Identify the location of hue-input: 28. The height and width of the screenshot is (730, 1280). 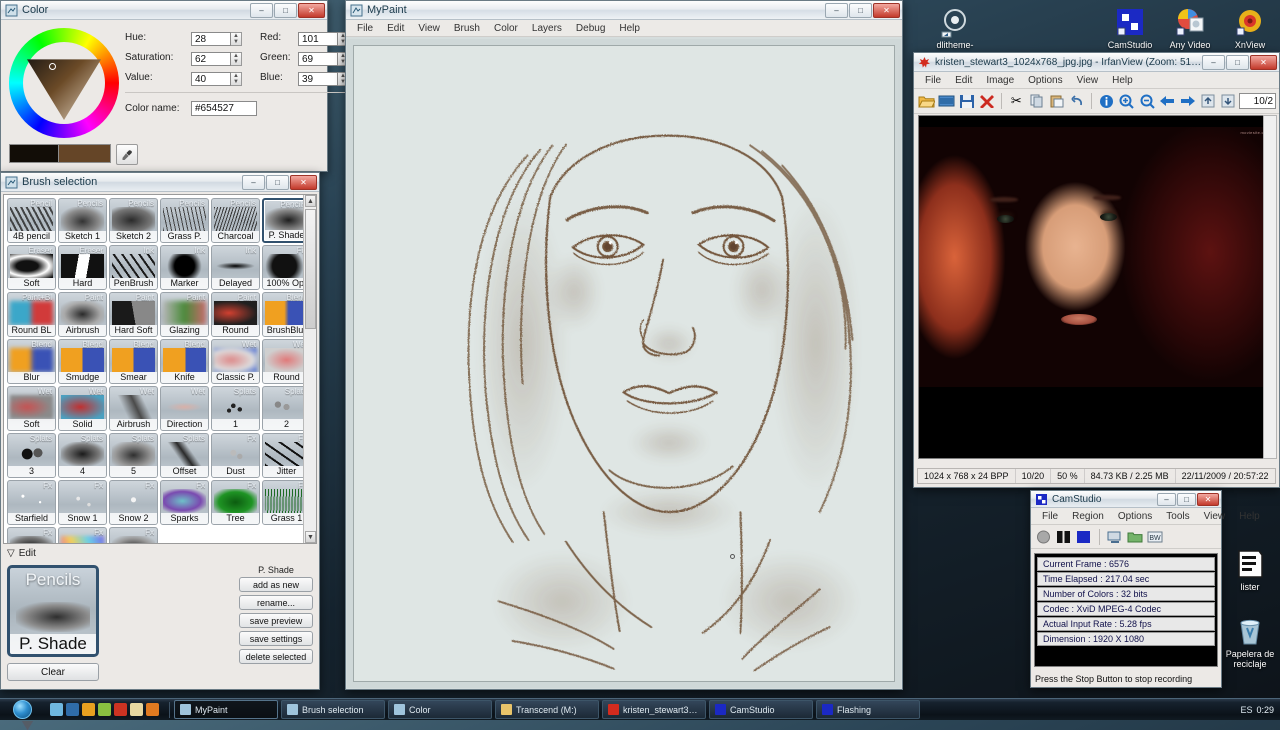
(211, 39).